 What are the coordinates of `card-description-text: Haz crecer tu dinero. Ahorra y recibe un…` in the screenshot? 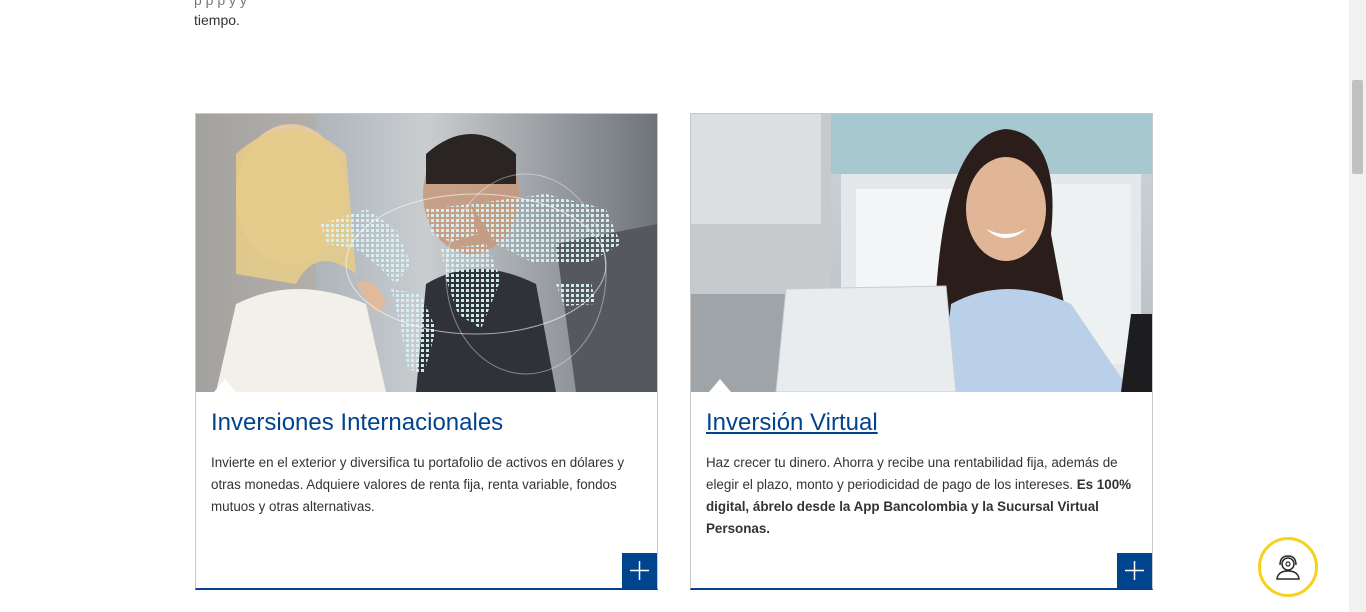 It's located at (912, 473).